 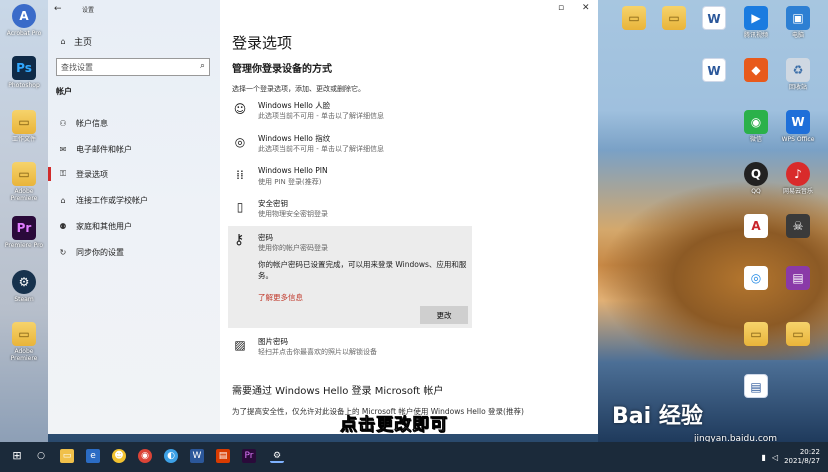 I want to click on change-button: 更改, so click(x=444, y=315).